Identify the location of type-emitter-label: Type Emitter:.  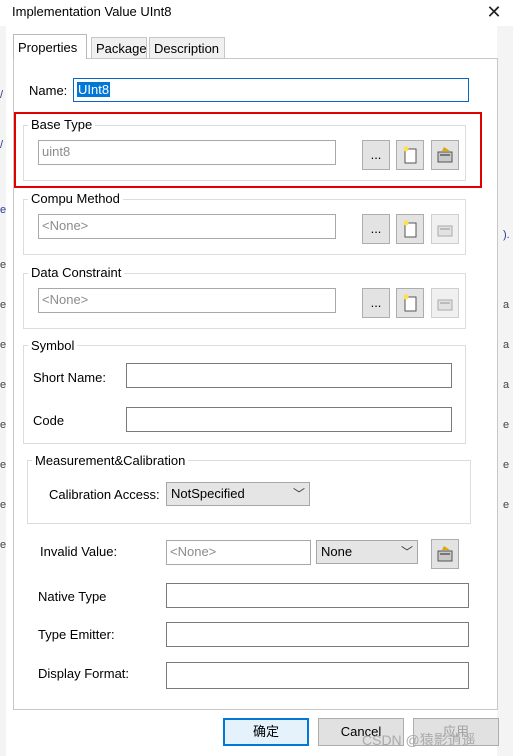
(76, 634).